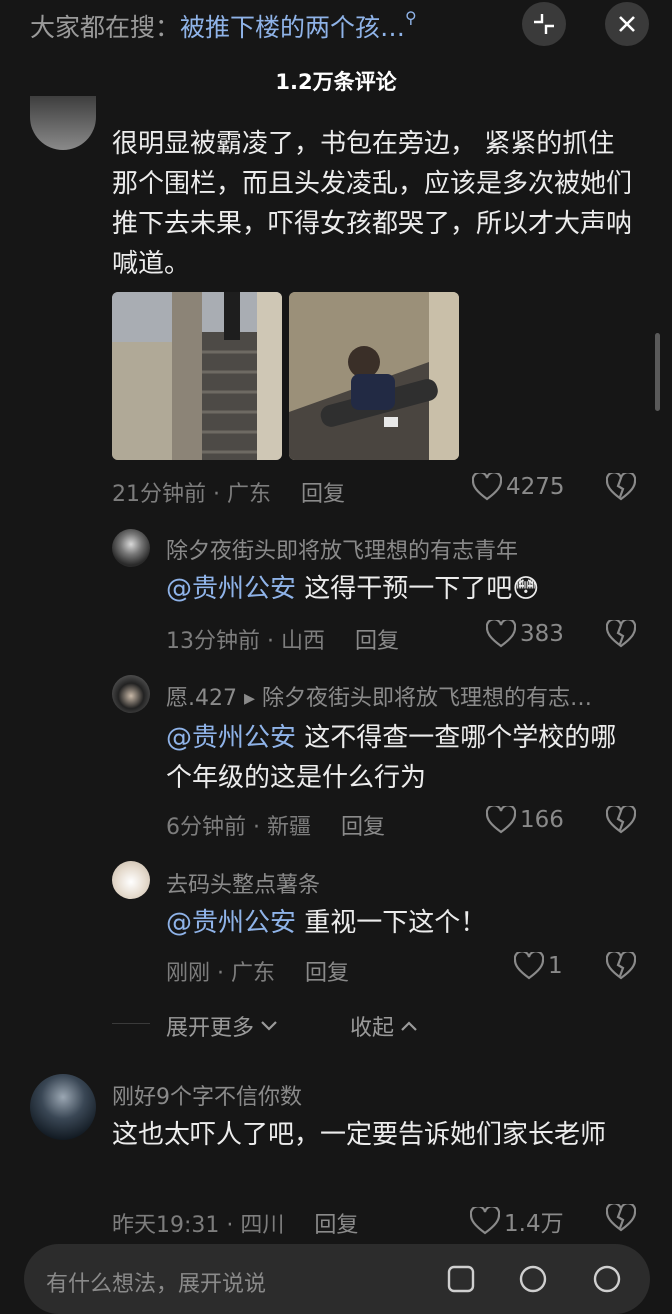 Image resolution: width=672 pixels, height=1314 pixels. I want to click on comment-count-title: 1.2万条评论, so click(336, 82).